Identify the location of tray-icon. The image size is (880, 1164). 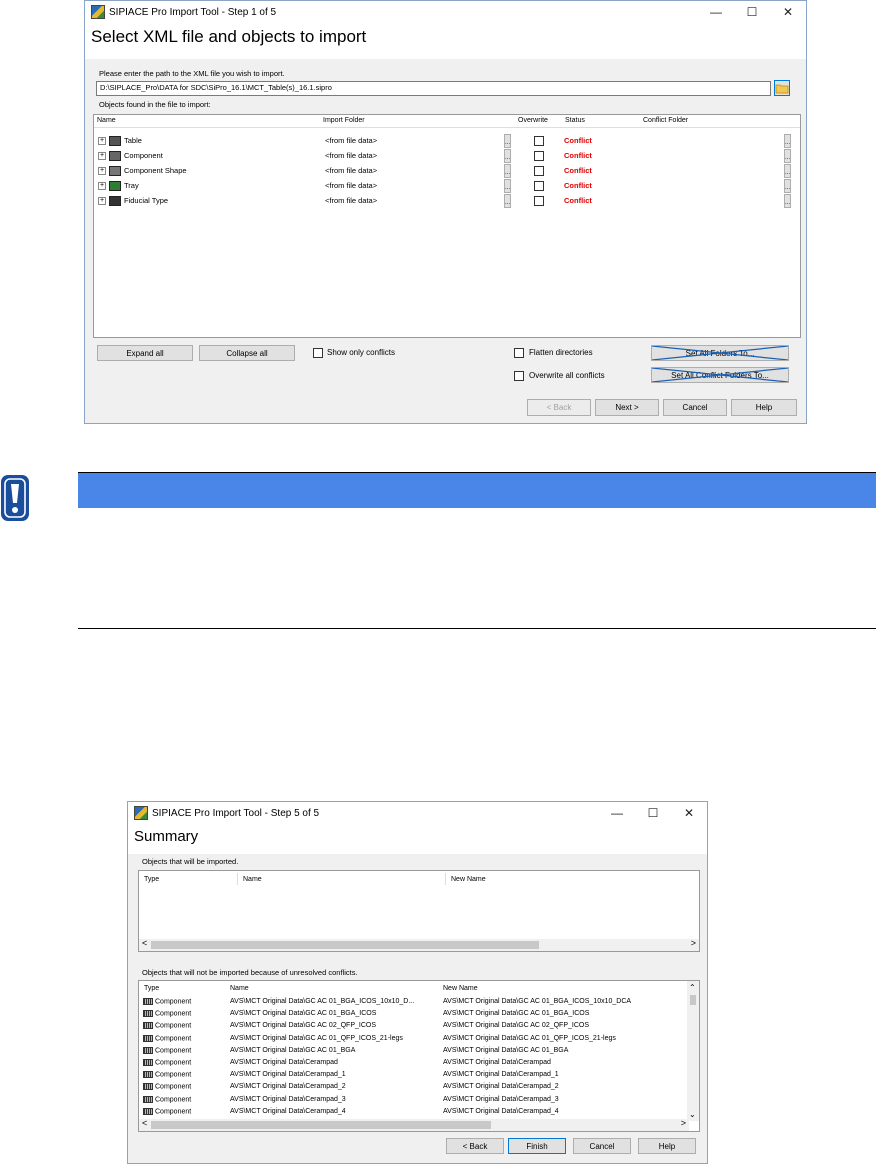
(115, 186).